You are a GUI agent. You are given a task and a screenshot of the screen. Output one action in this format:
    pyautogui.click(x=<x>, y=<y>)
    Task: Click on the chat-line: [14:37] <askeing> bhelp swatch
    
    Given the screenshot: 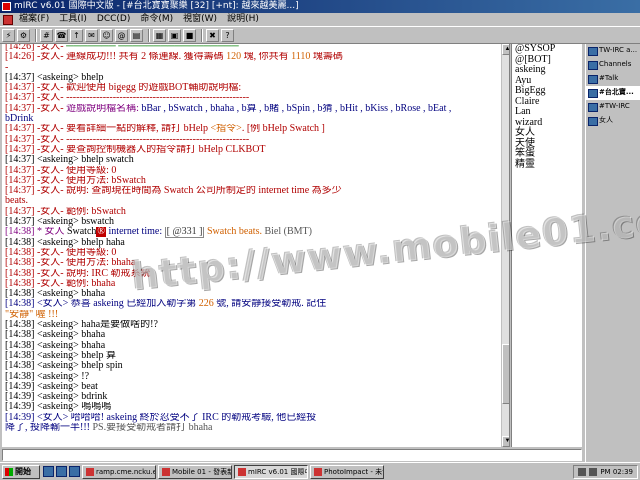 What is the action you would take?
    pyautogui.click(x=252, y=160)
    